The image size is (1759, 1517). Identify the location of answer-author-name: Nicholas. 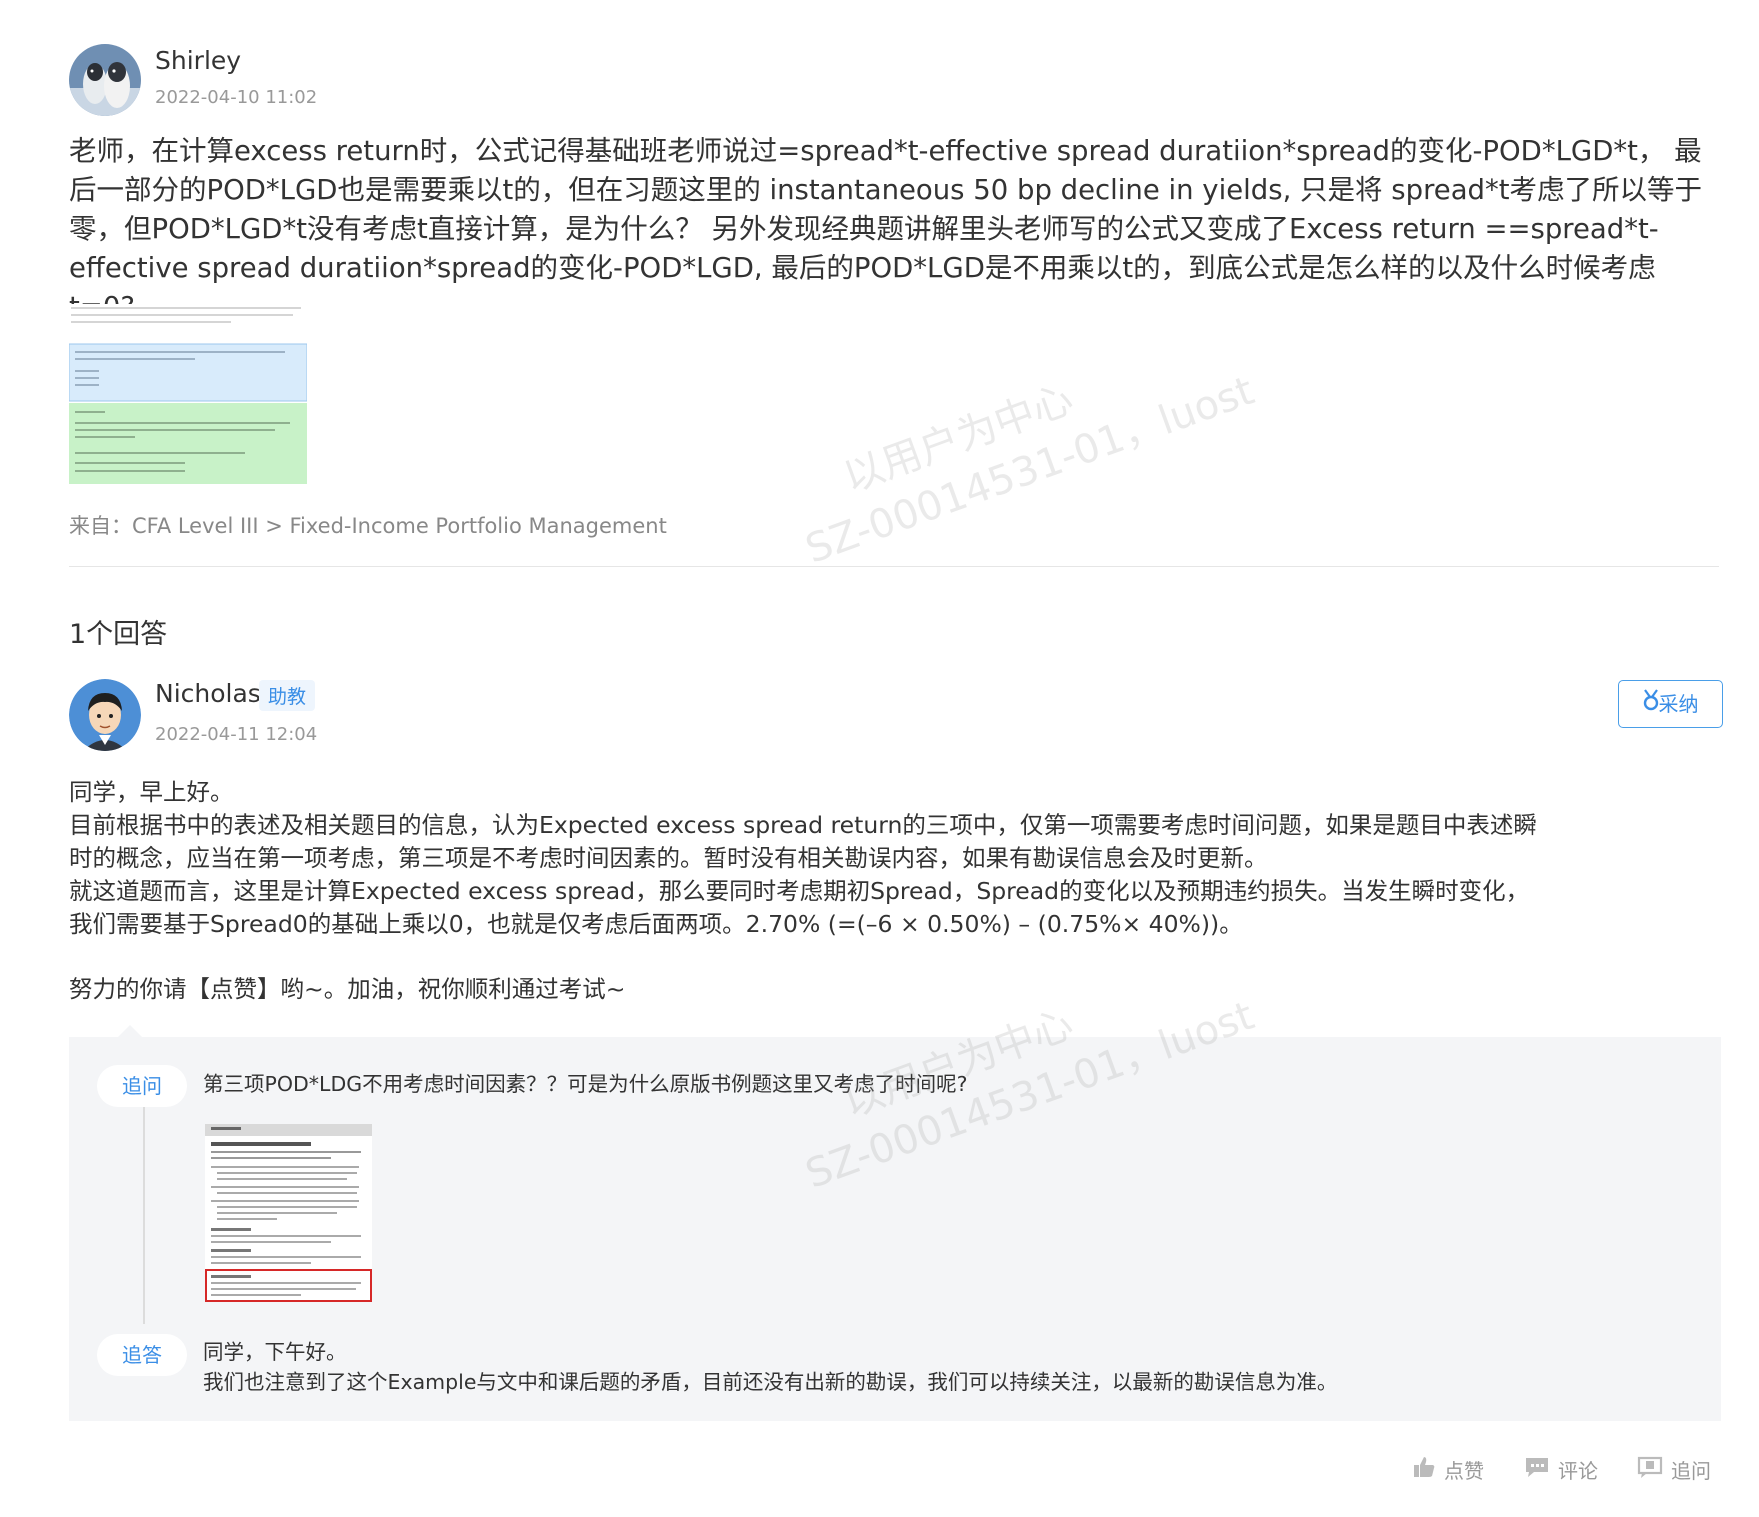
(208, 693).